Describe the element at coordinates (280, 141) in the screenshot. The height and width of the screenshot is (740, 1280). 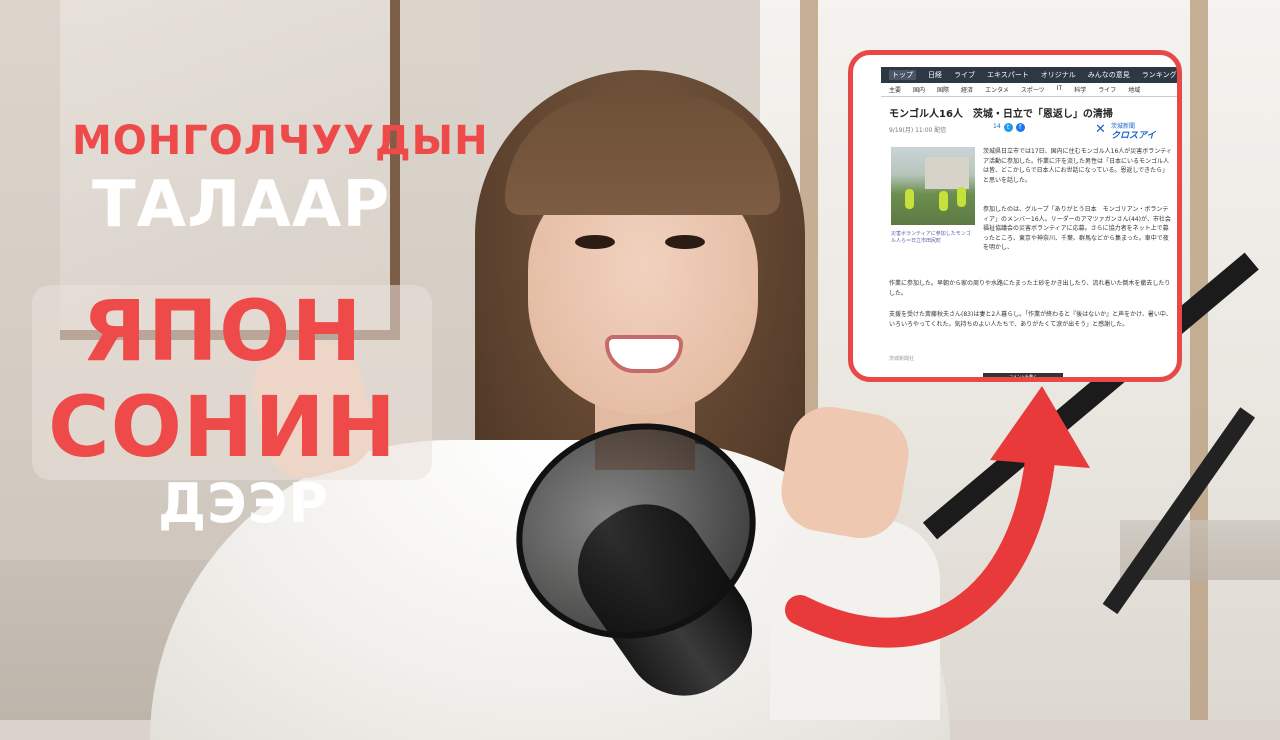
I see `title-line-1: МОНГОЛЧУУДЫН` at that location.